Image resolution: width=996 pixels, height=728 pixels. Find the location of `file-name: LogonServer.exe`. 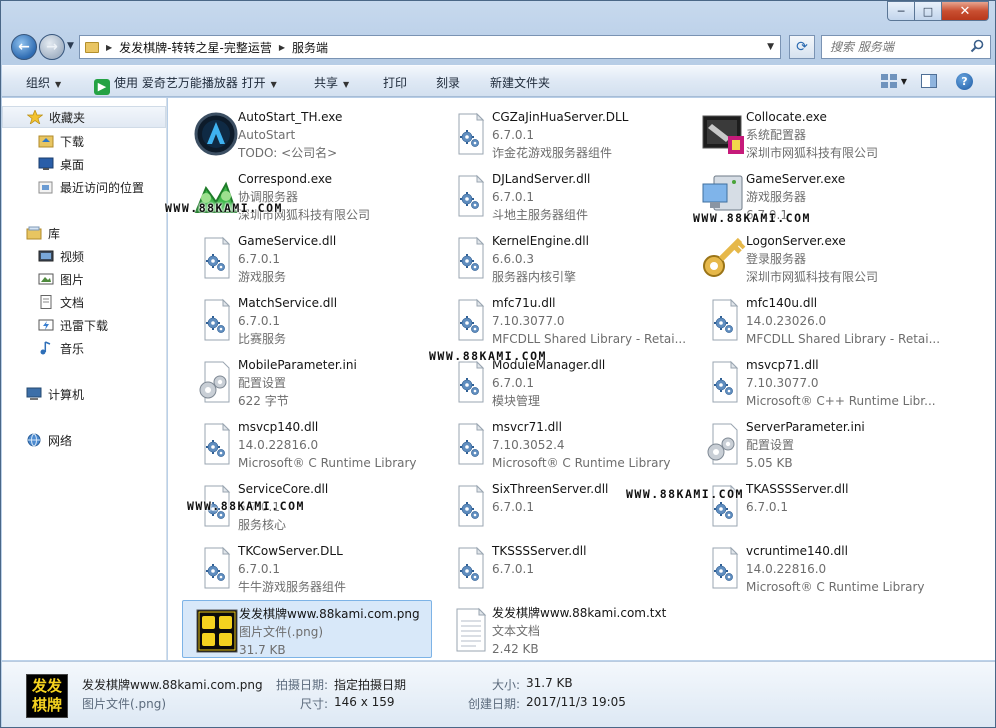

file-name: LogonServer.exe is located at coordinates (796, 241).